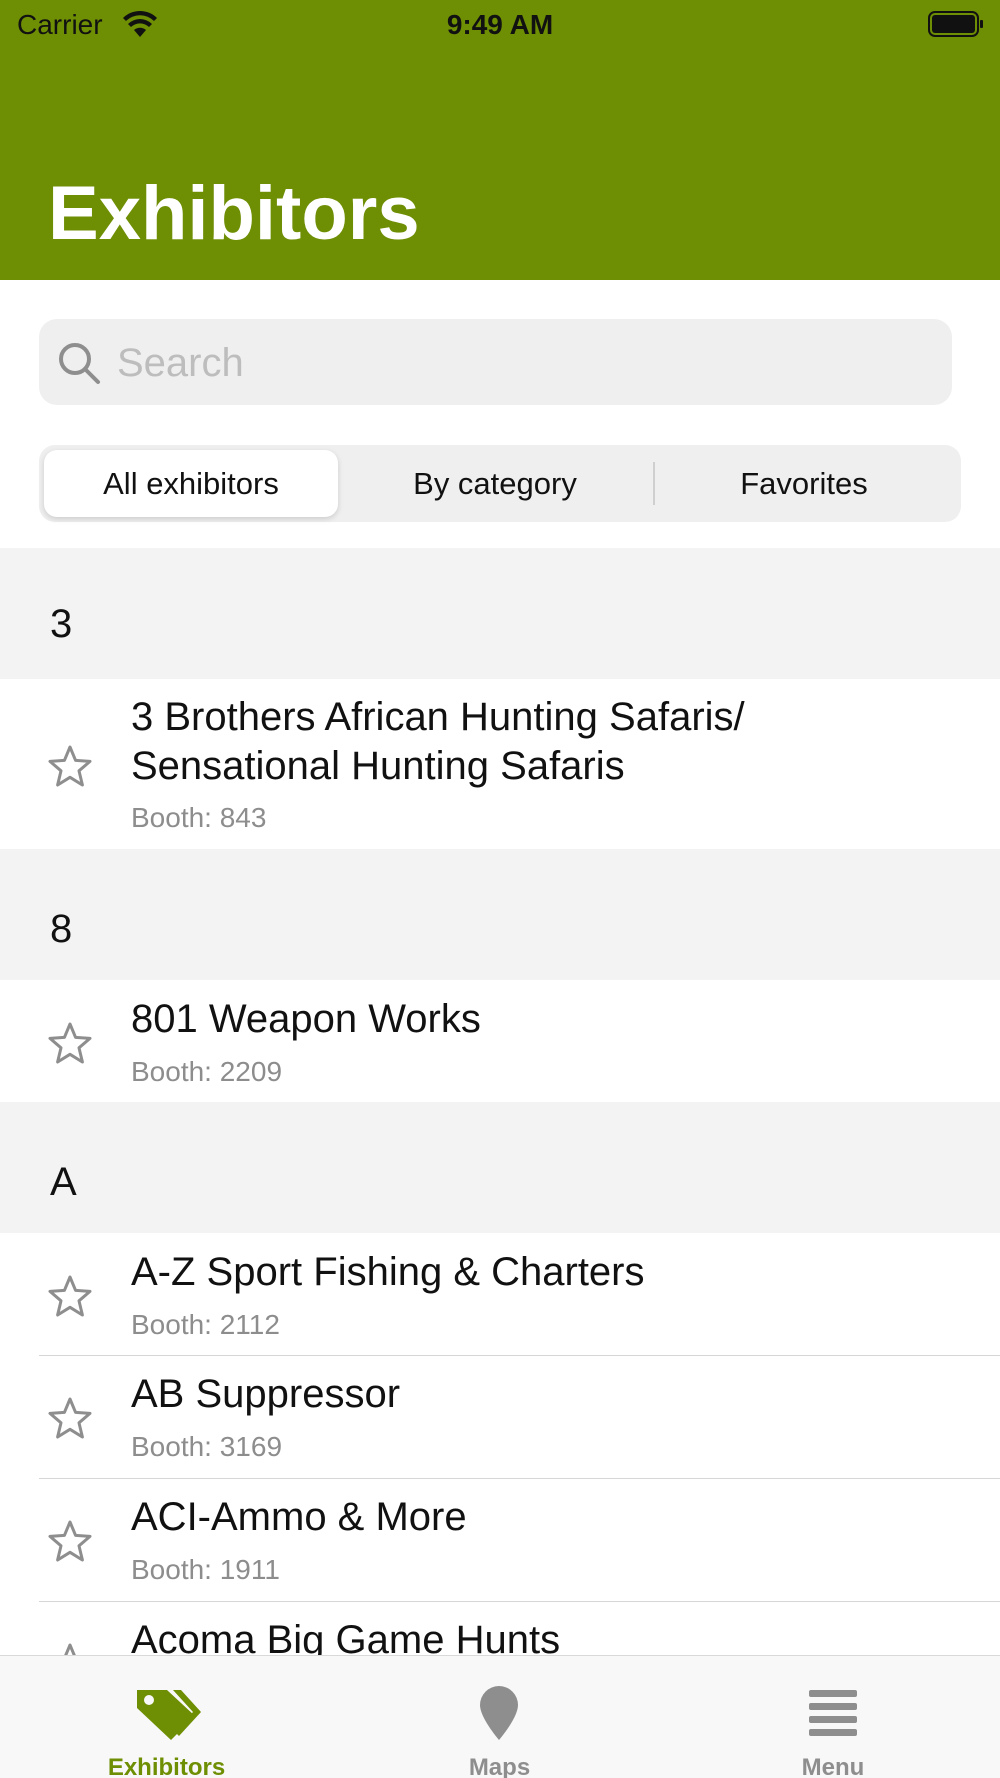 The width and height of the screenshot is (1000, 1778). I want to click on list-item: A-Z Sport Fishing & Charters Booth: 2112, so click(500, 1294).